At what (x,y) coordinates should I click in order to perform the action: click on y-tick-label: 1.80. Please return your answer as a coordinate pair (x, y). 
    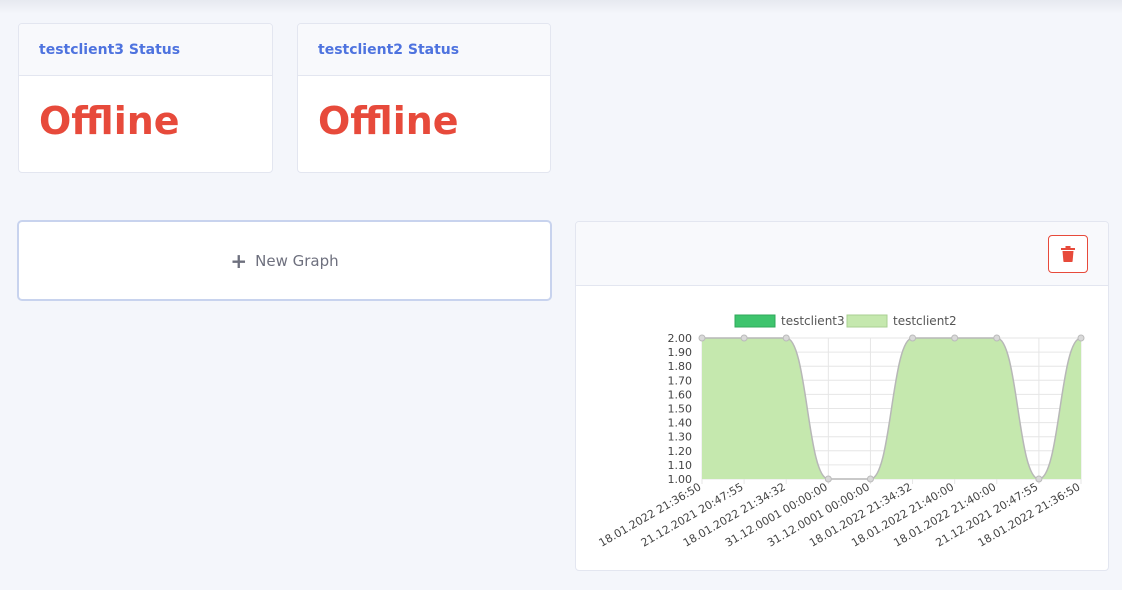
    Looking at the image, I should click on (680, 366).